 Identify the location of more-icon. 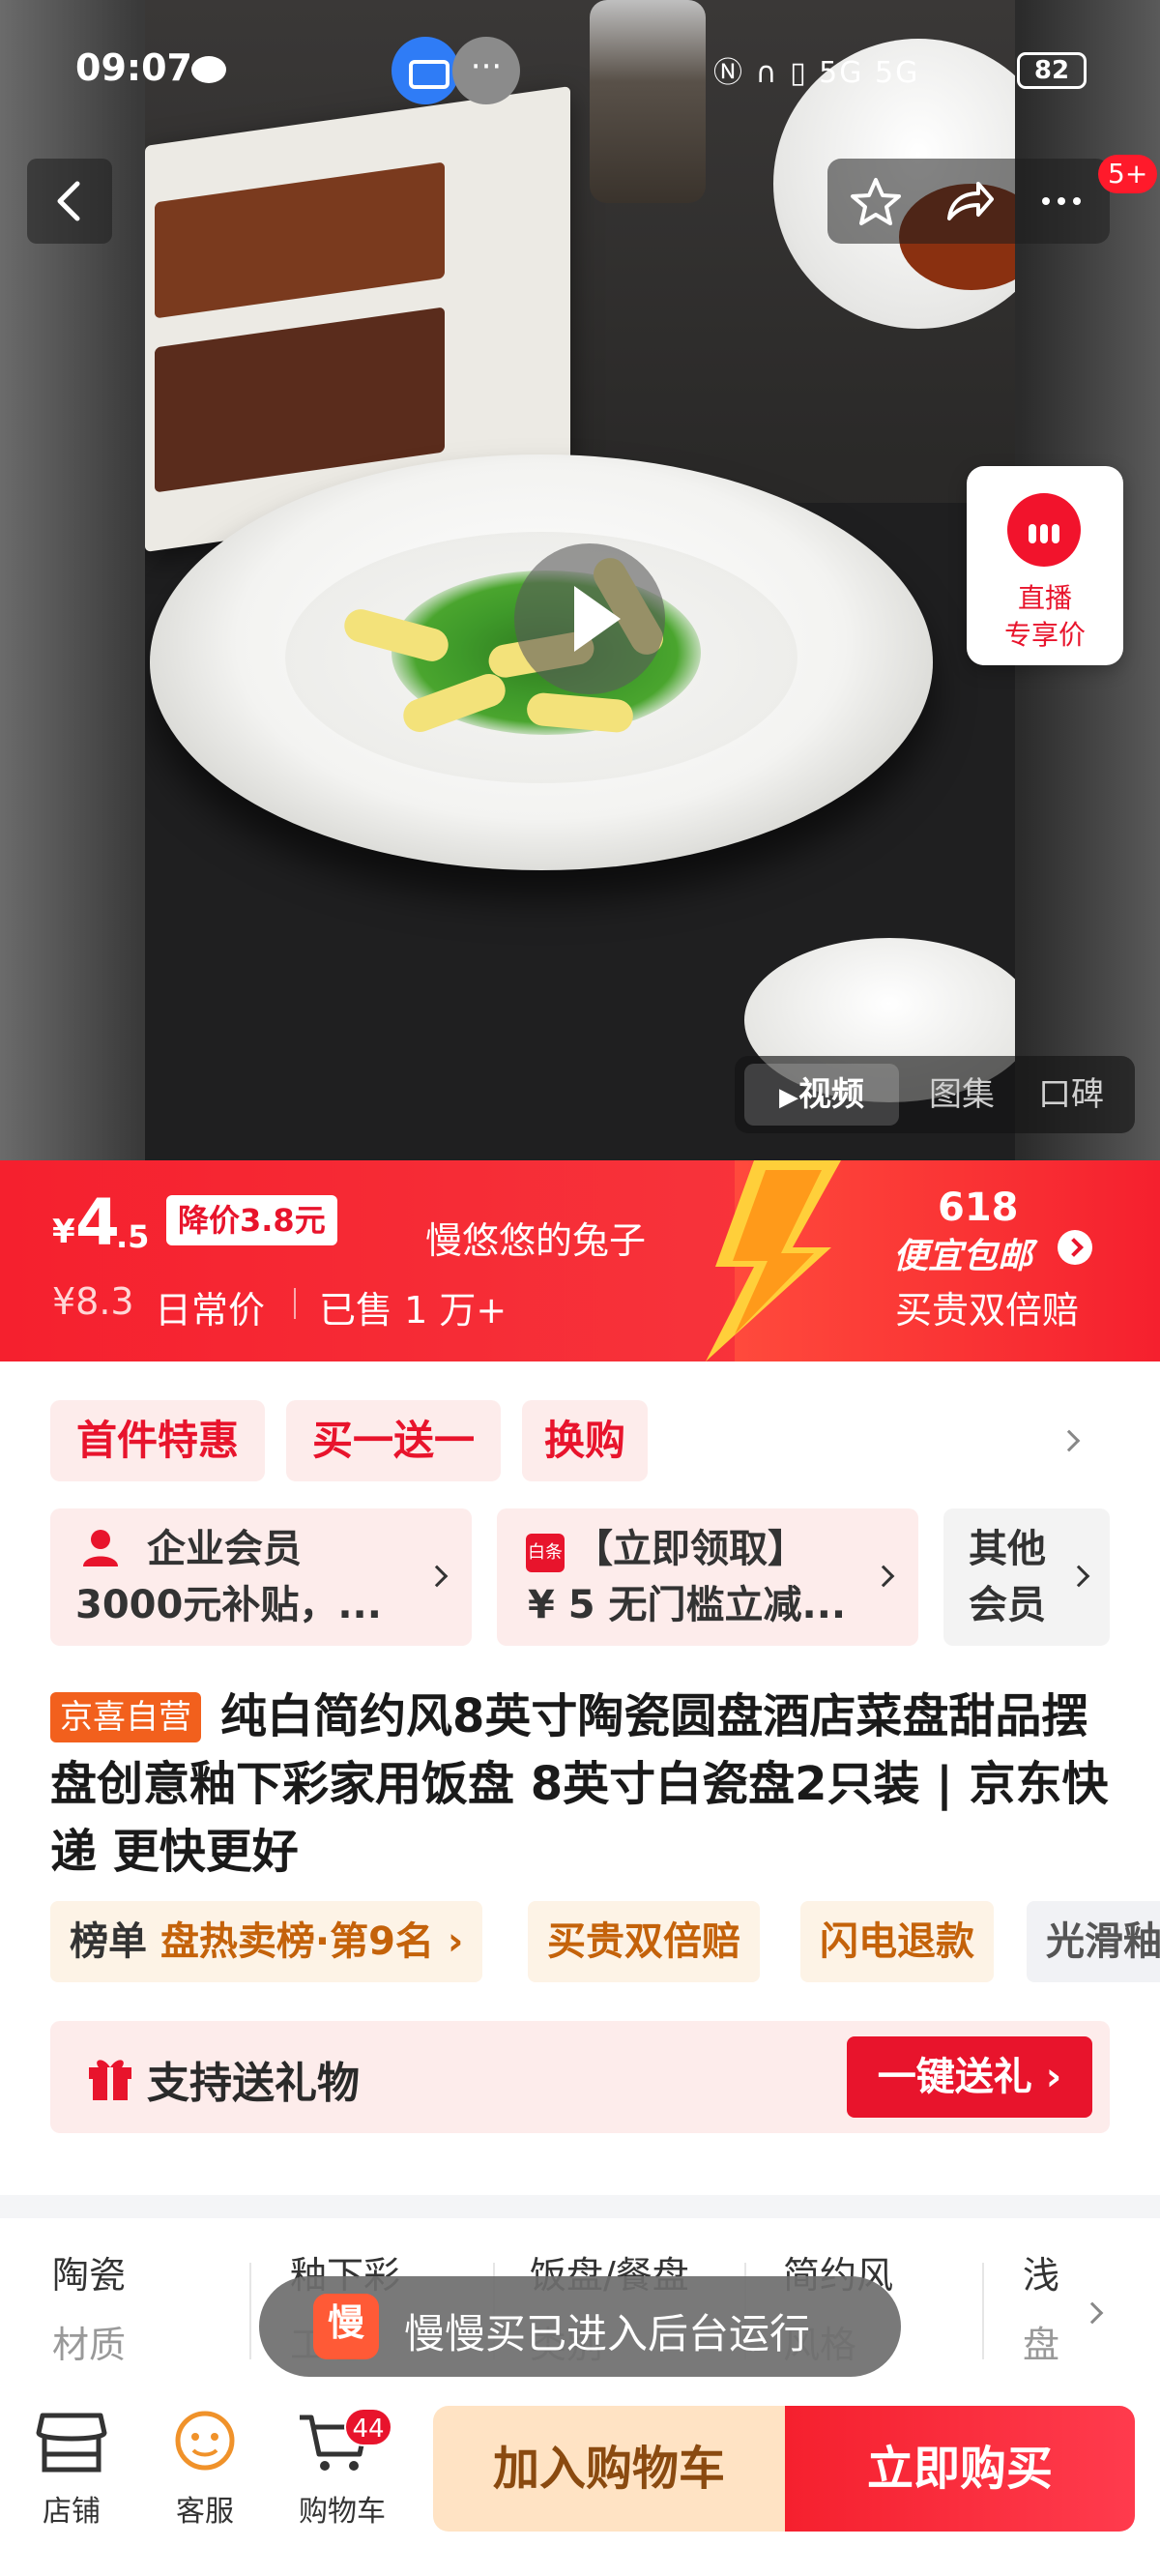
(1061, 201).